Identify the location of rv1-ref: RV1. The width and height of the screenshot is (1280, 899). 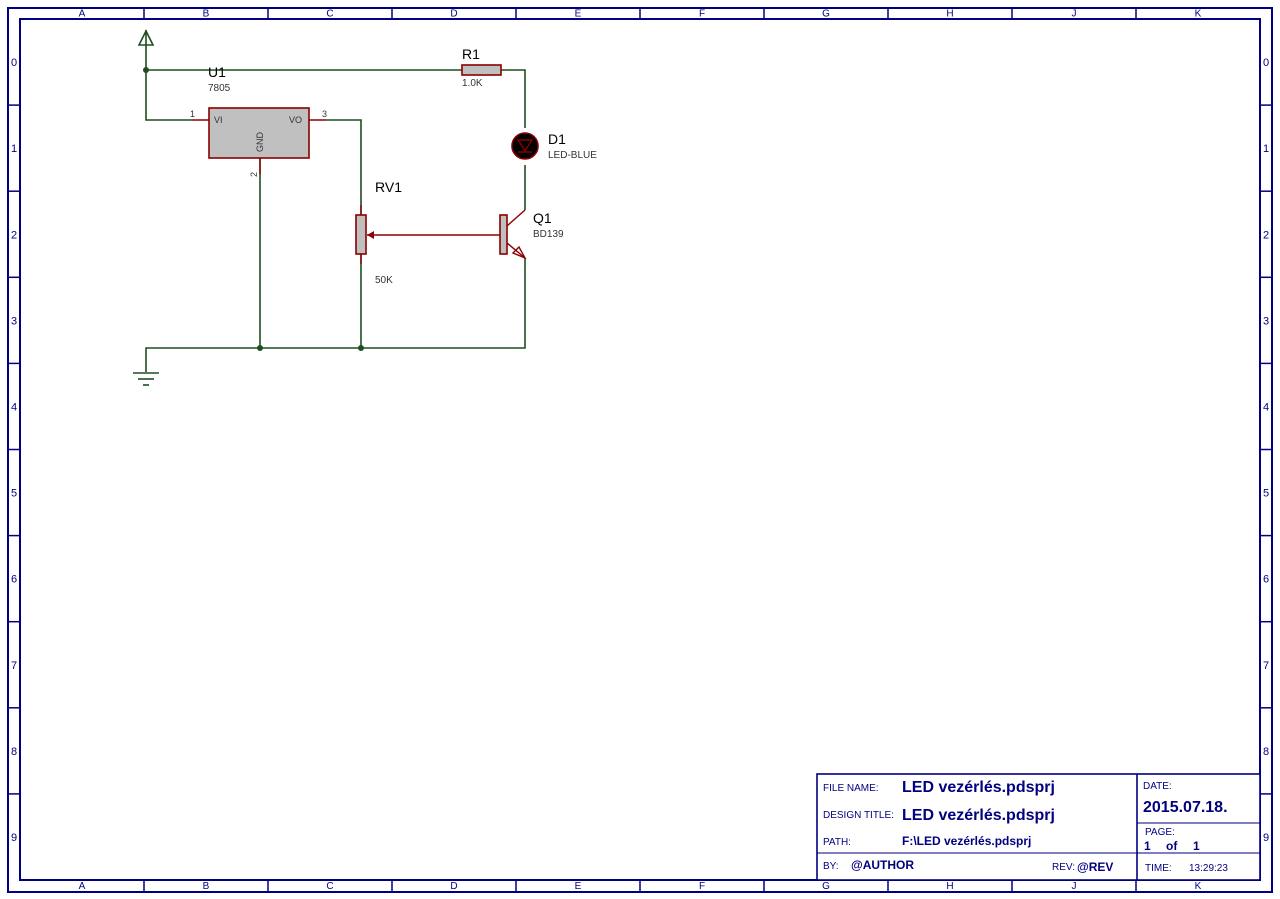
(388, 187).